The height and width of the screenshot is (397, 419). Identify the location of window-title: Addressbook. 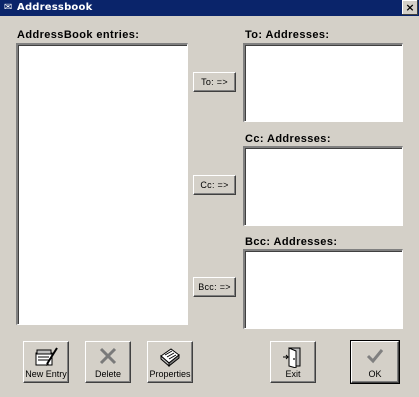
(55, 7).